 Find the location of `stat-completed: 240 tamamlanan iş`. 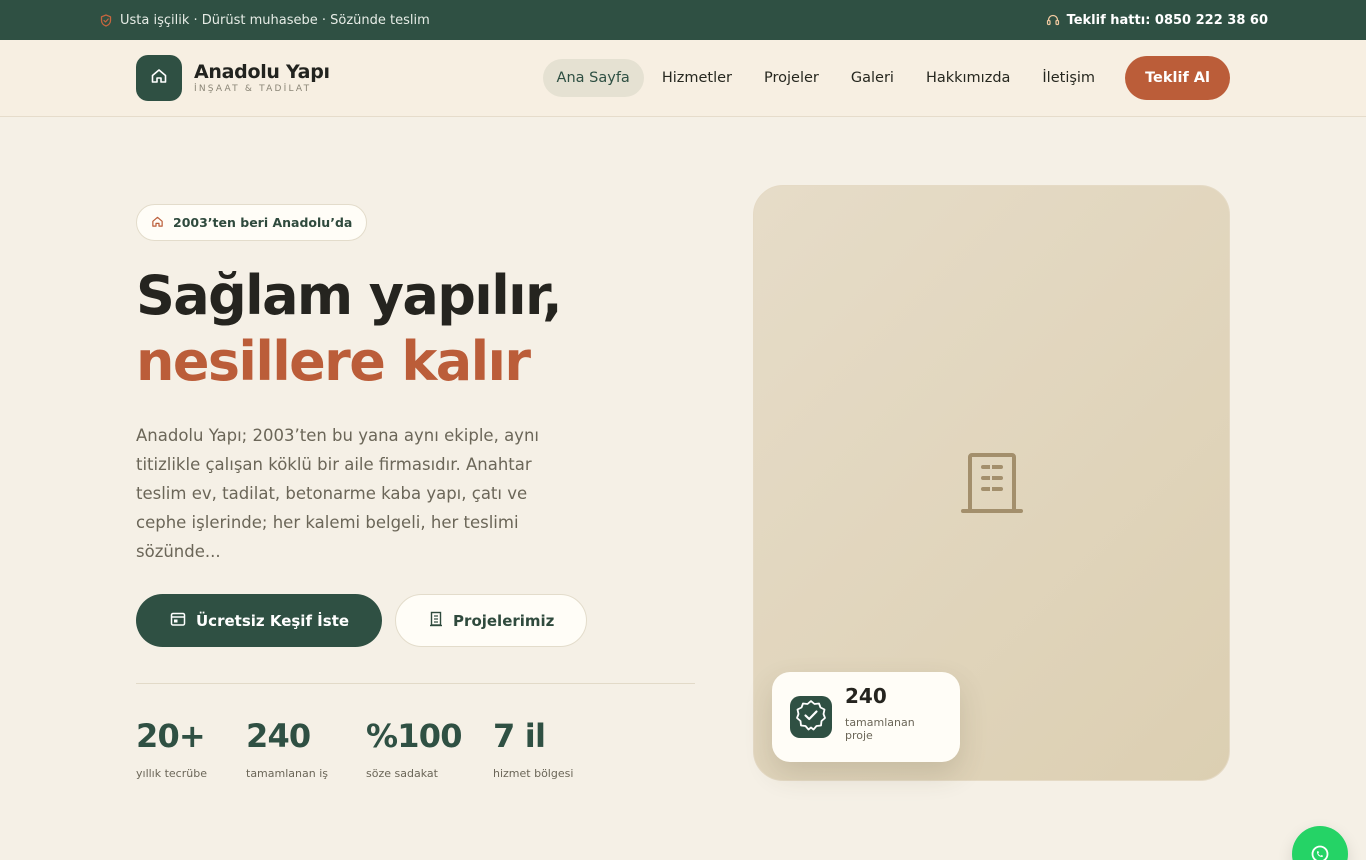

stat-completed: 240 tamamlanan iş is located at coordinates (306, 749).